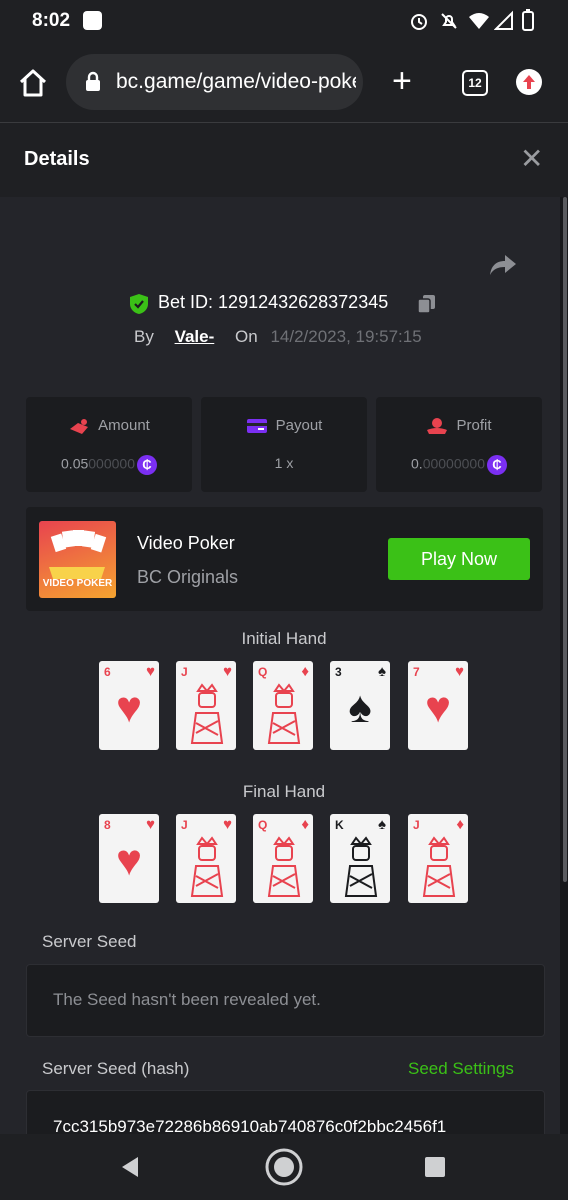  What do you see at coordinates (339, 825) in the screenshot?
I see `card-rank: K` at bounding box center [339, 825].